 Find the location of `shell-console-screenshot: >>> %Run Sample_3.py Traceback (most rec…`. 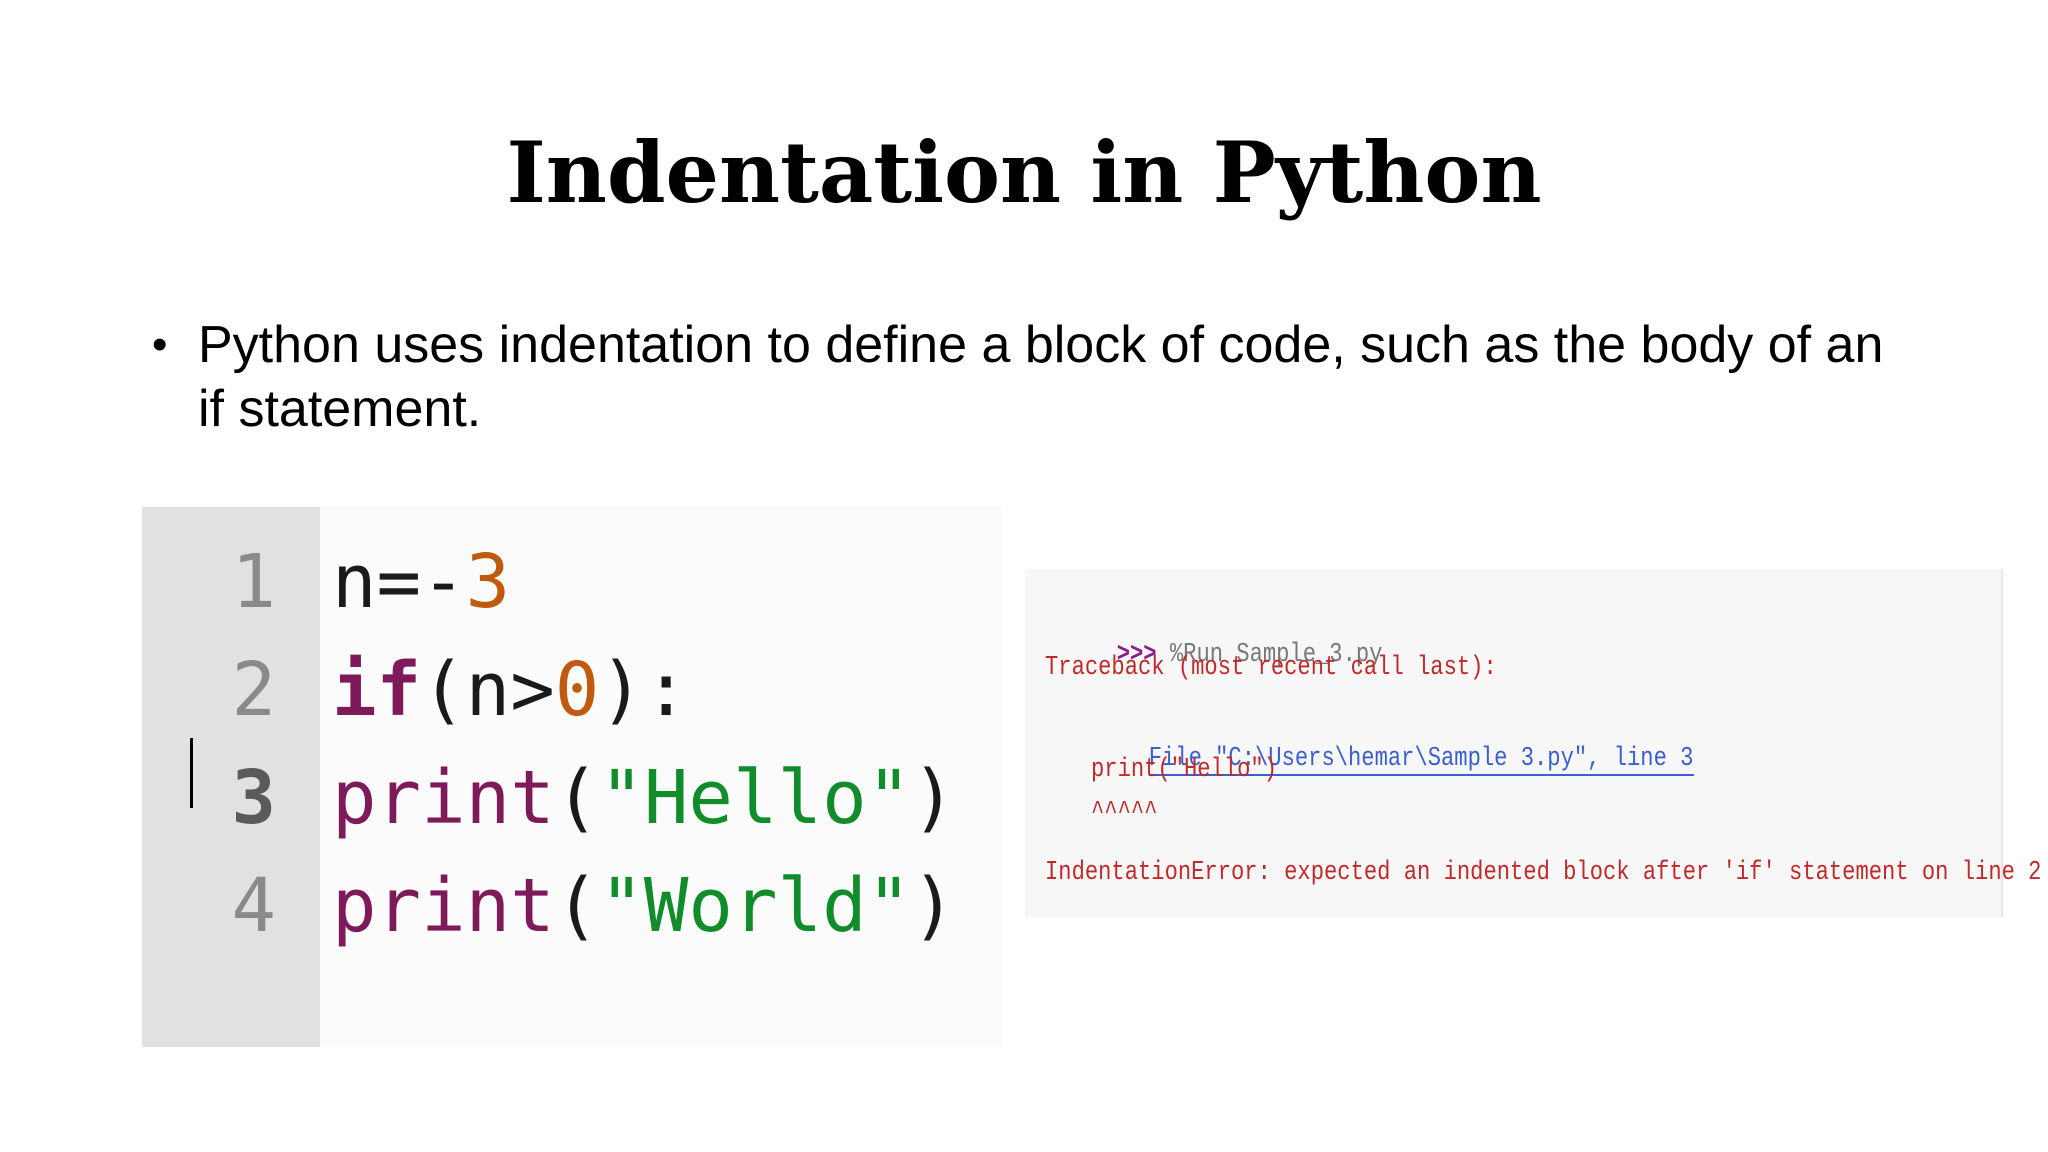

shell-console-screenshot: >>> %Run Sample_3.py Traceback (most rec… is located at coordinates (1533, 743).